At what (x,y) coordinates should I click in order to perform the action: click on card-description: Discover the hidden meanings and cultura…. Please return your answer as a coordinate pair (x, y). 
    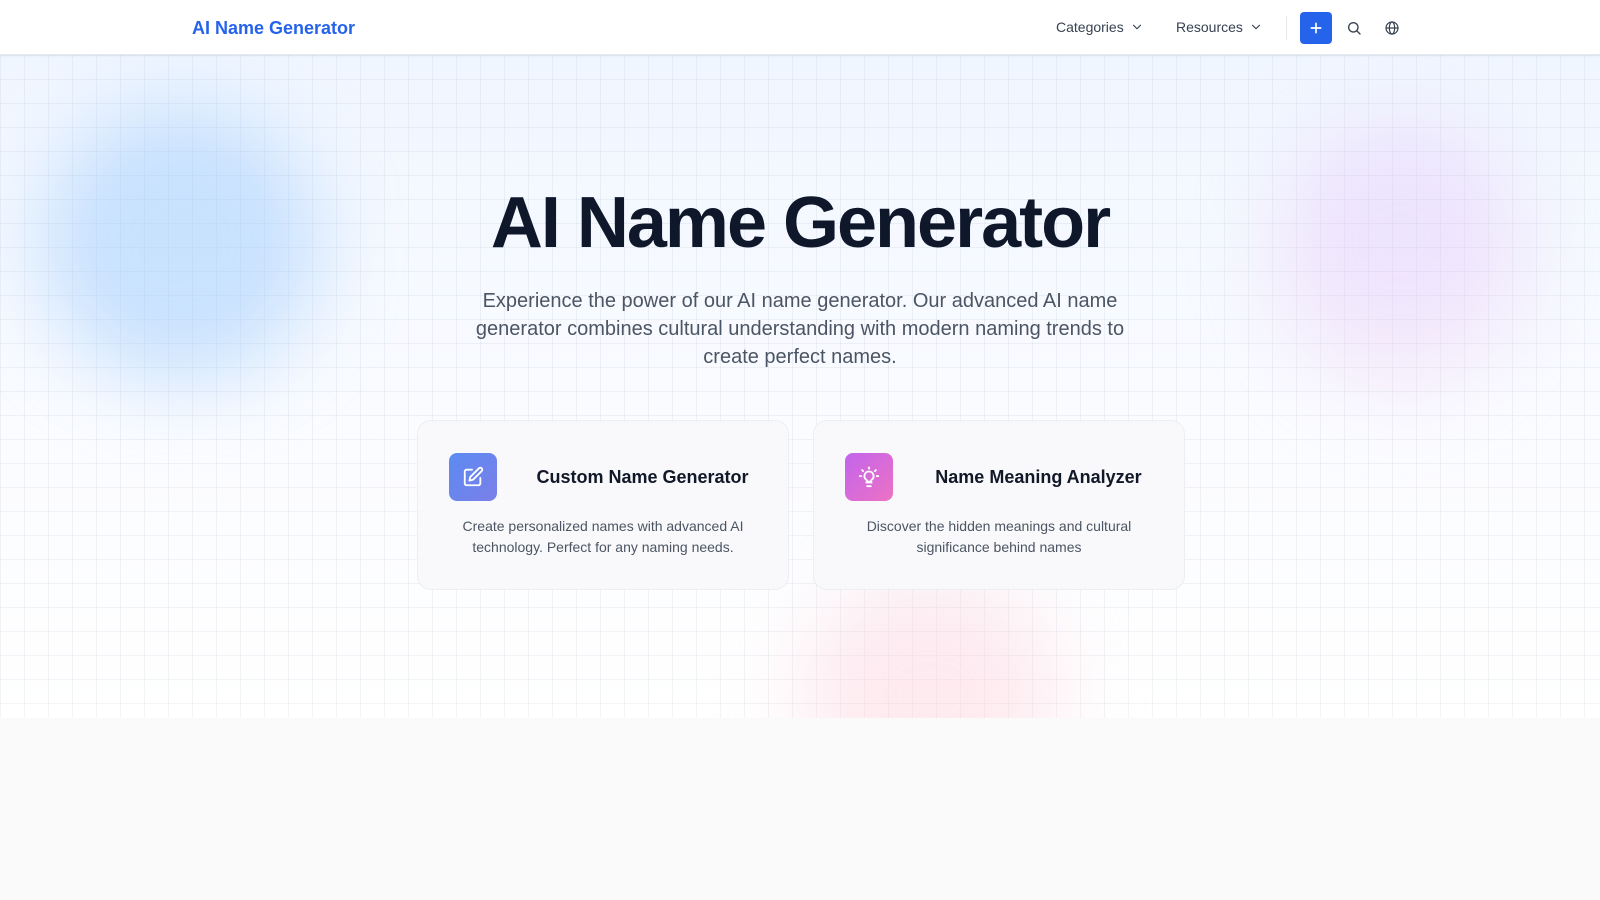
    Looking at the image, I should click on (999, 536).